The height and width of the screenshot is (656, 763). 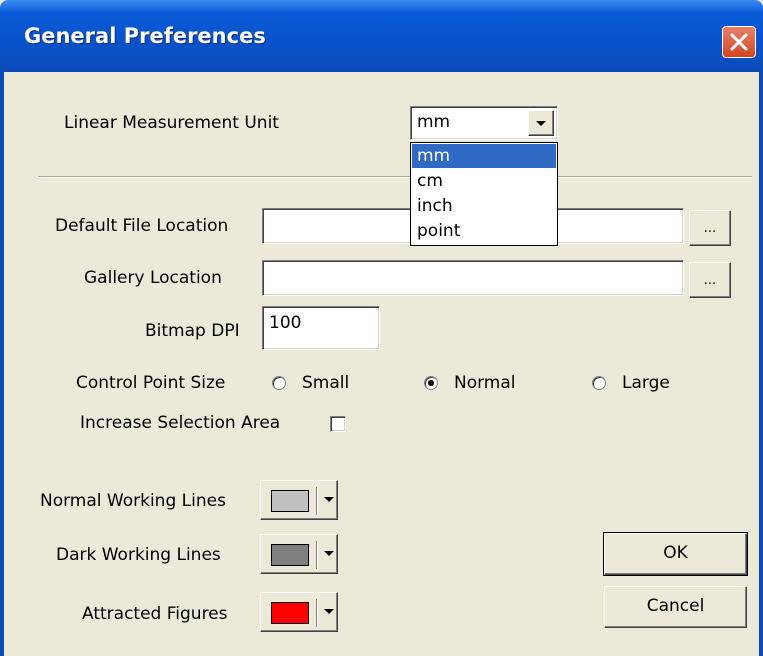 What do you see at coordinates (290, 555) in the screenshot?
I see `dark-working-lines-swatch` at bounding box center [290, 555].